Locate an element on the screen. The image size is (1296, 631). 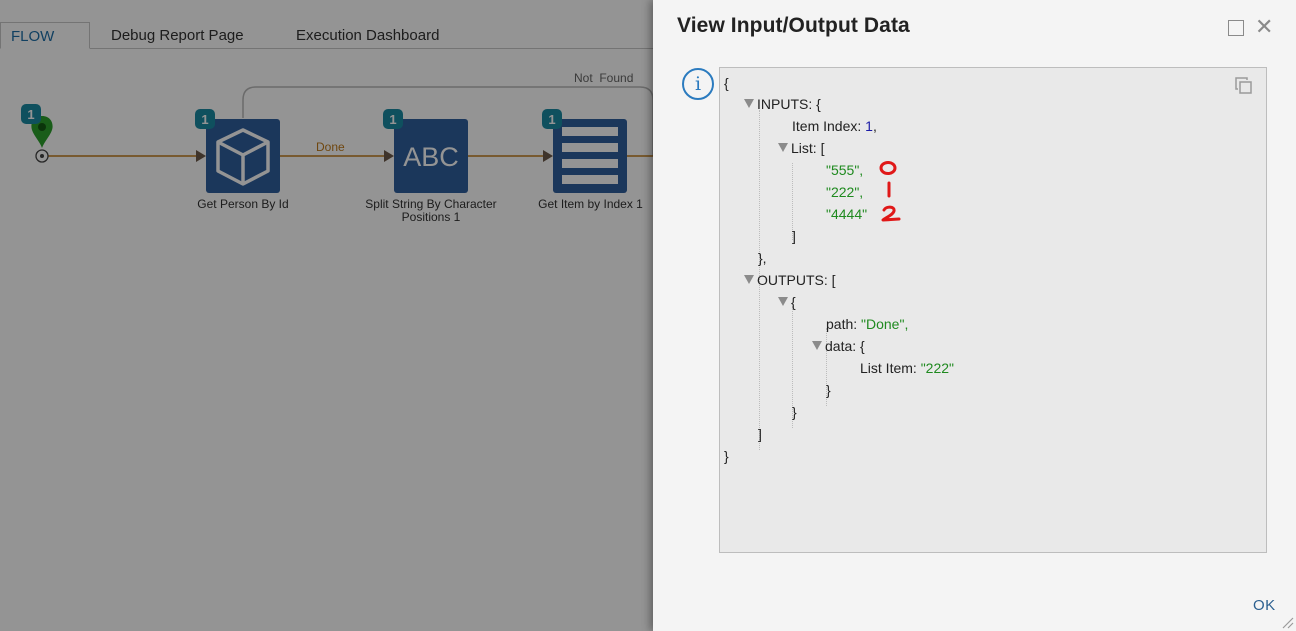
json-line: path: "Done", is located at coordinates (867, 324).